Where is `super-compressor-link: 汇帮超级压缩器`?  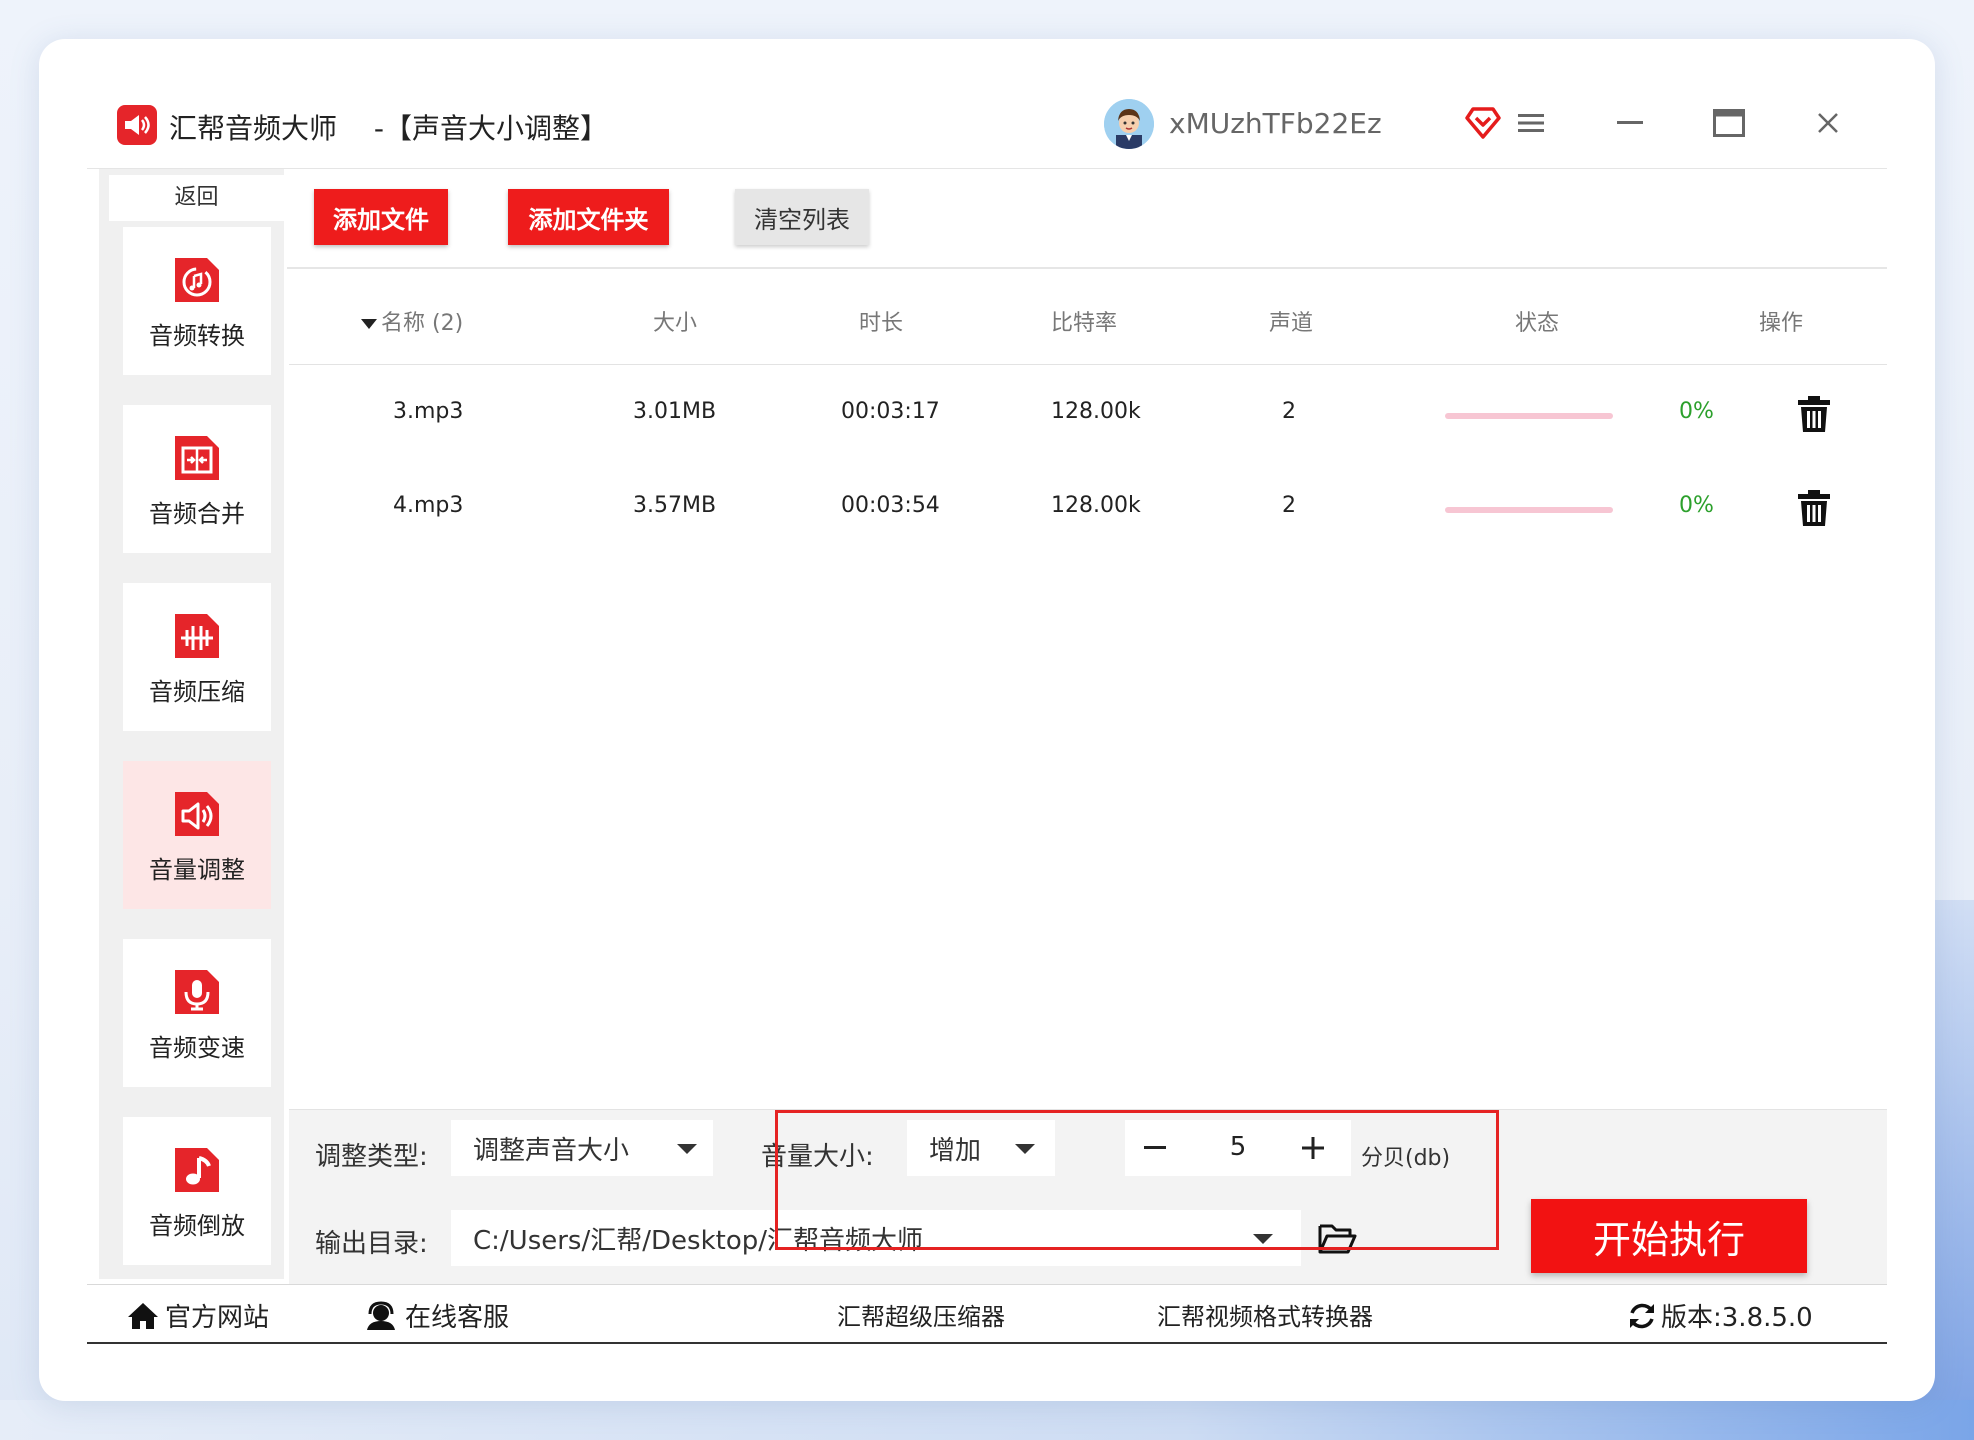 super-compressor-link: 汇帮超级压缩器 is located at coordinates (921, 1314).